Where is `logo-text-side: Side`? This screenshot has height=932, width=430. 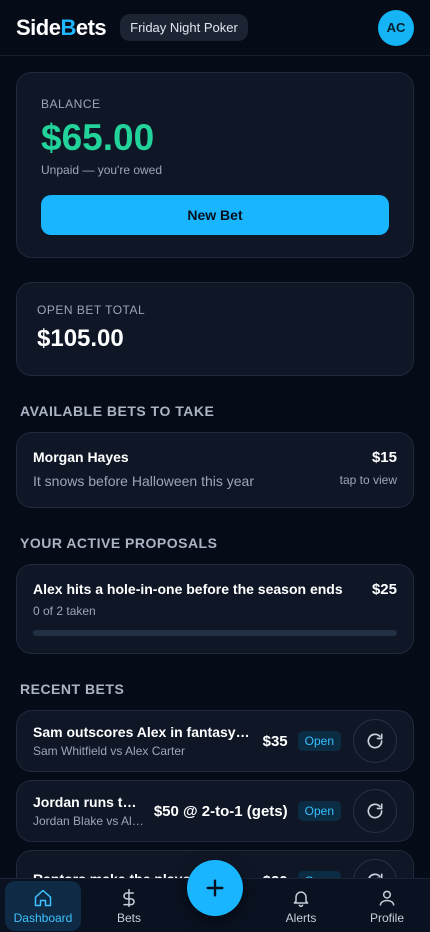
logo-text-side: Side is located at coordinates (38, 27).